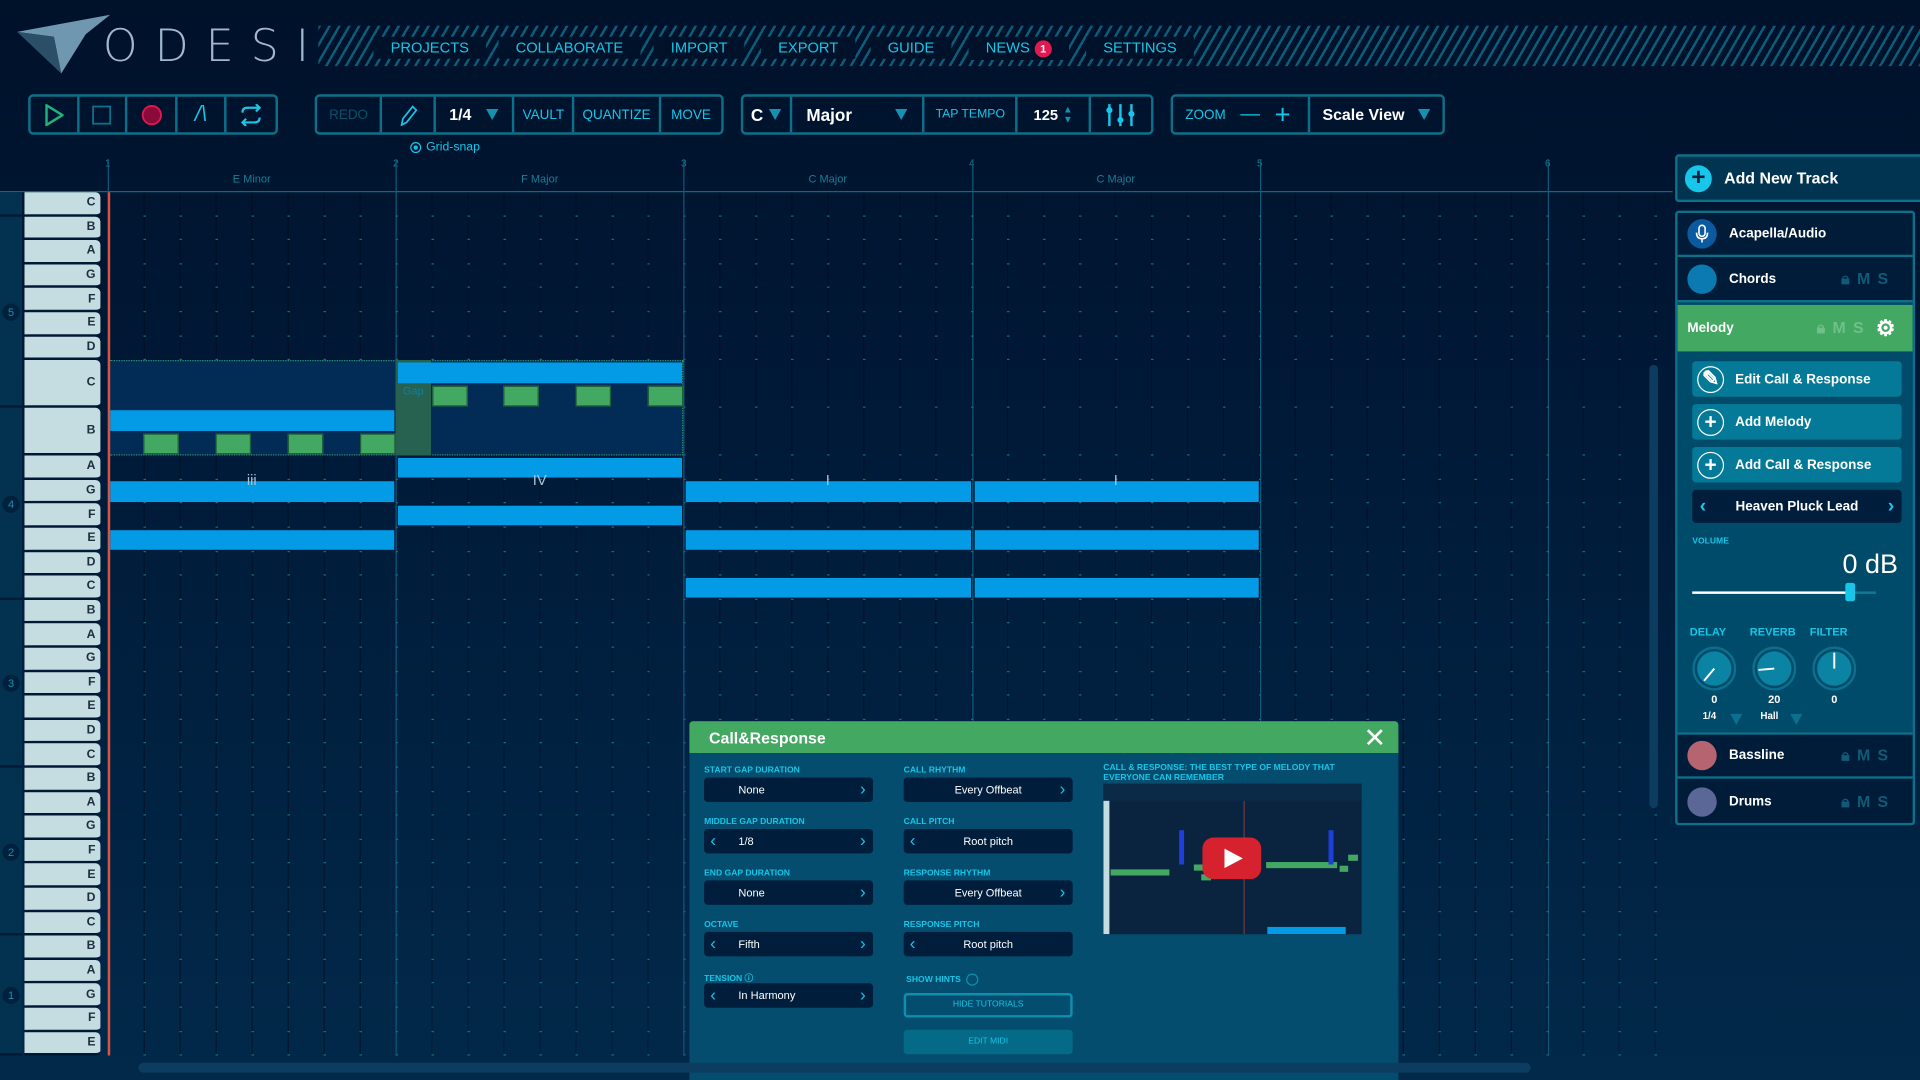 This screenshot has height=1080, width=1920. I want to click on close-icon: ✕, so click(1375, 738).